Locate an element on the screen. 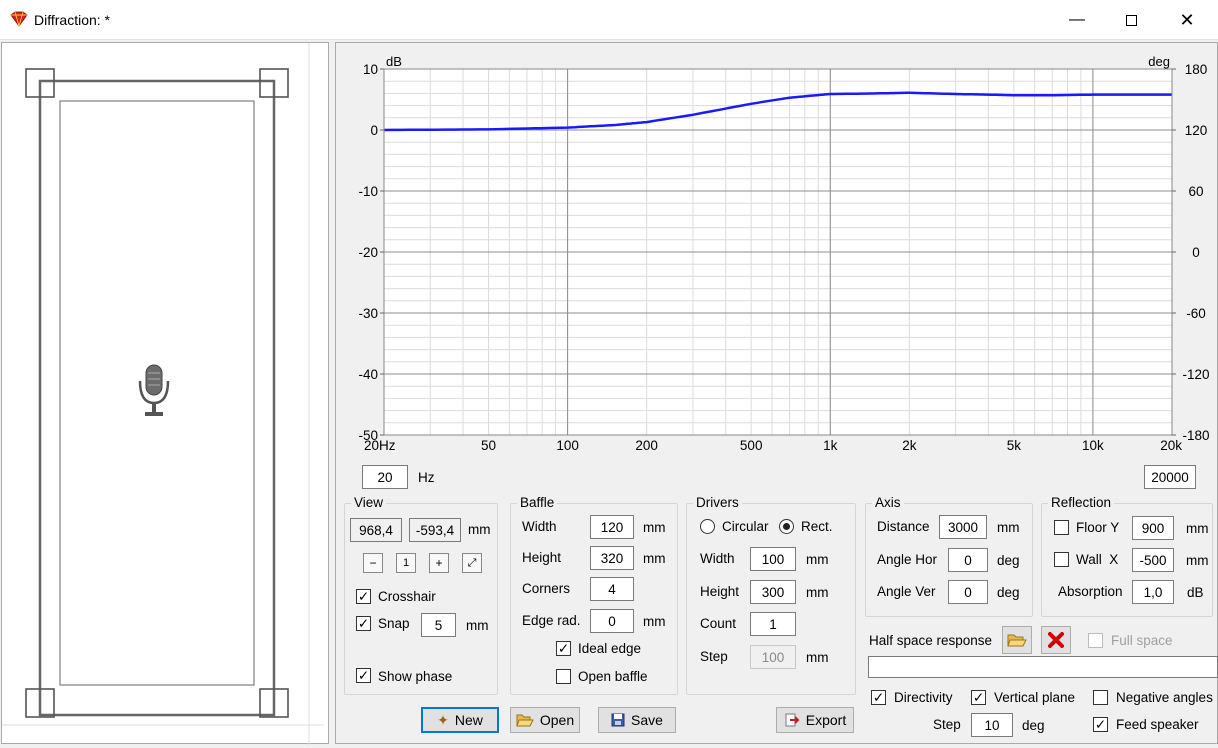  x-tick-label: 10k is located at coordinates (1093, 445).